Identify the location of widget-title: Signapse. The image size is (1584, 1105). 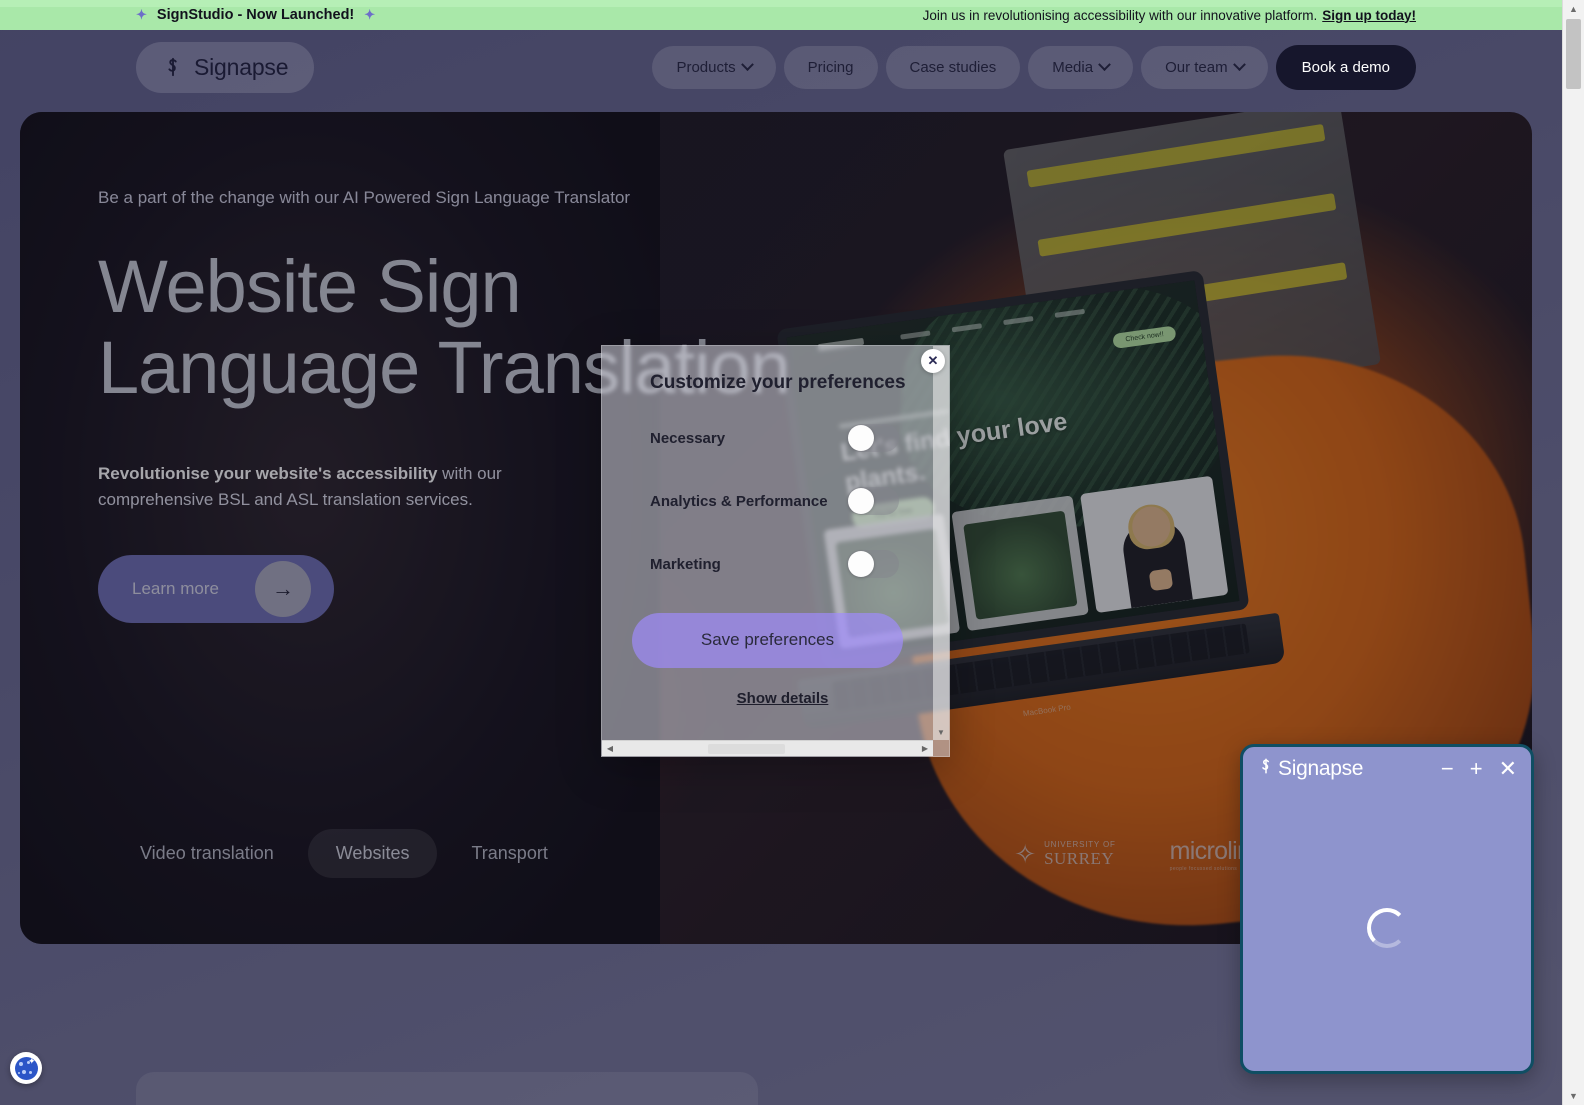
(1321, 768).